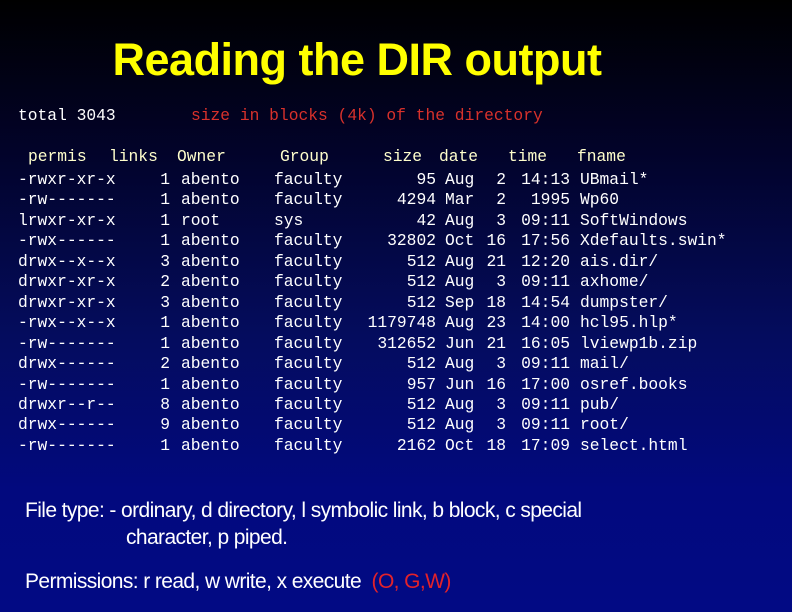  Describe the element at coordinates (57, 156) in the screenshot. I see `header-permis: permis` at that location.